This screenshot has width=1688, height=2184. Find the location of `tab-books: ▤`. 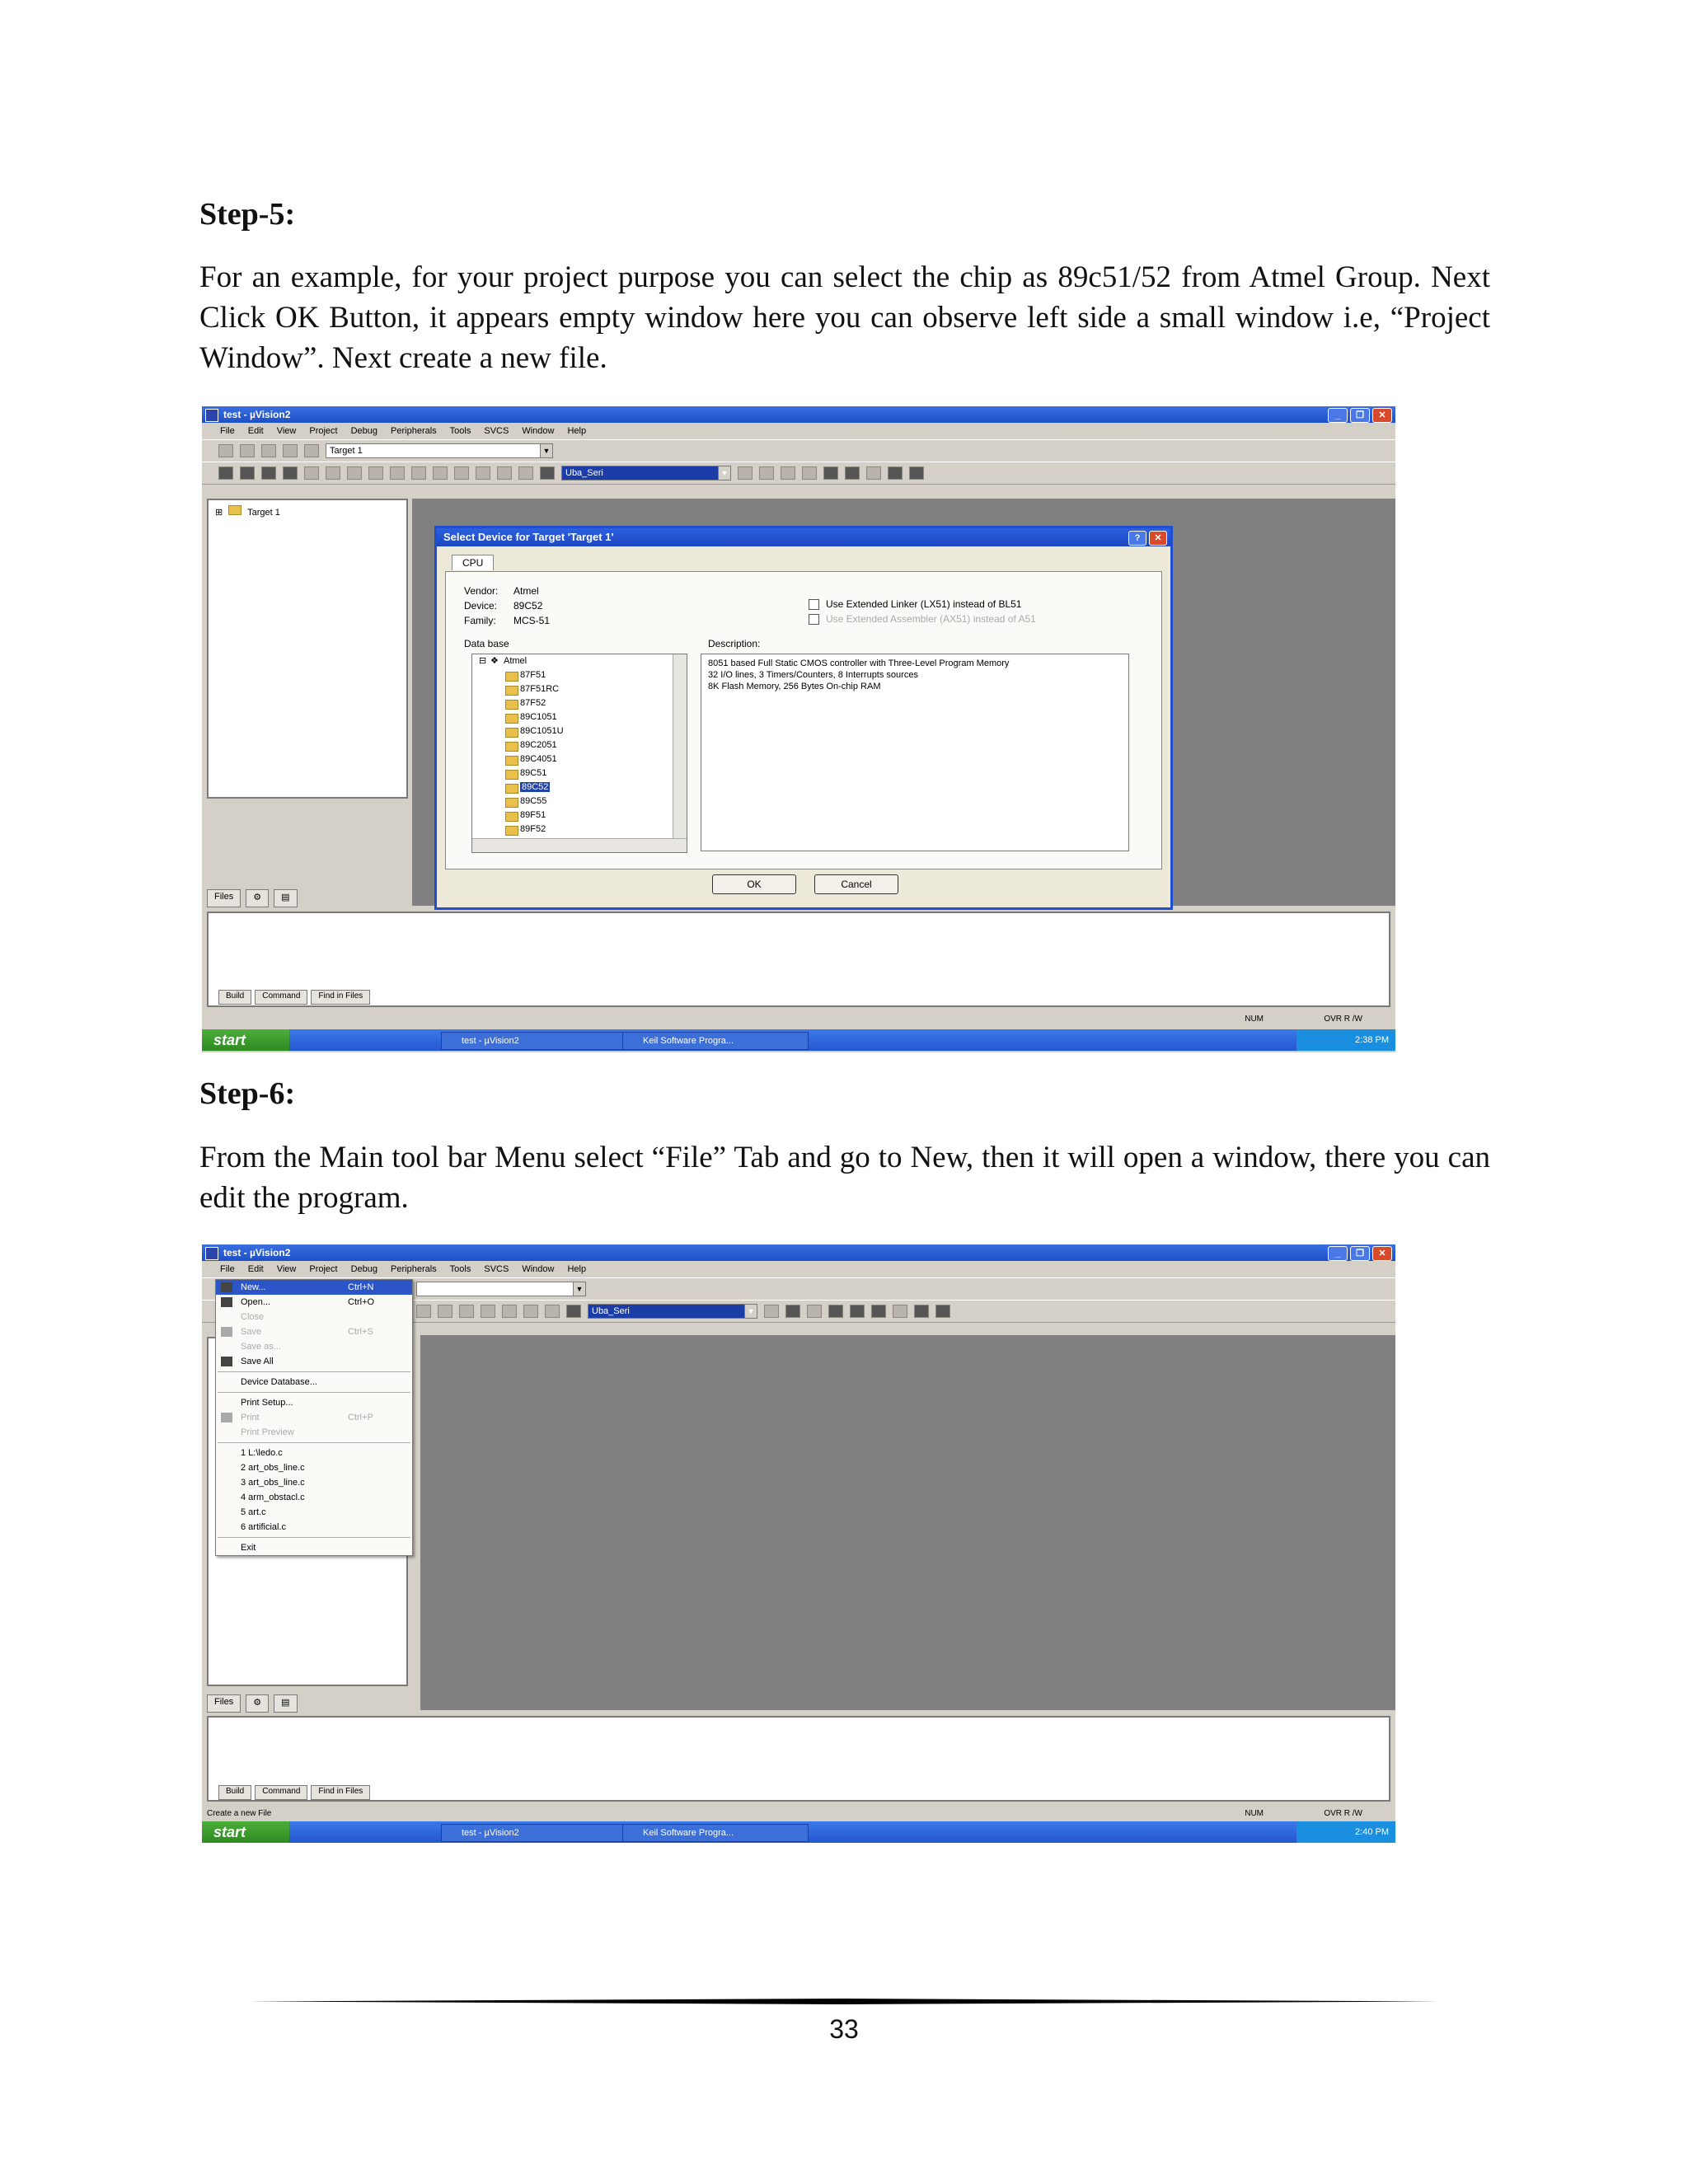

tab-books: ▤ is located at coordinates (286, 898).